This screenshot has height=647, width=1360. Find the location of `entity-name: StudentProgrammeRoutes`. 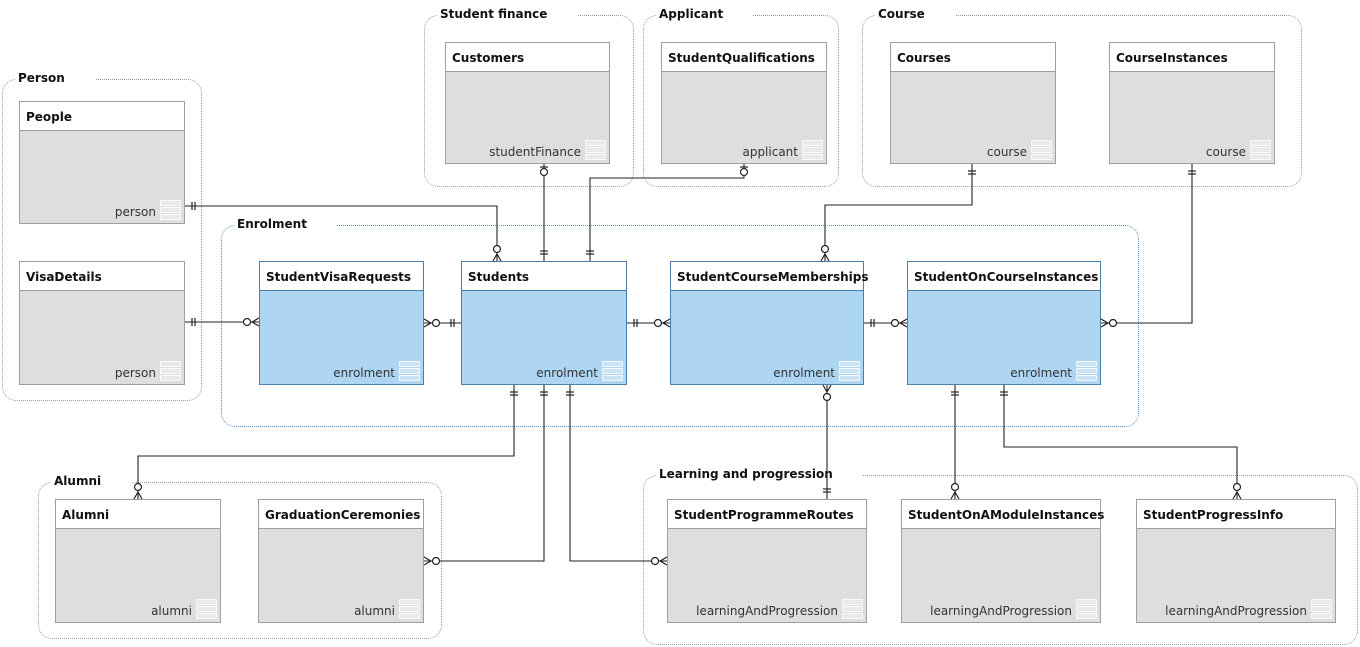

entity-name: StudentProgrammeRoutes is located at coordinates (767, 514).